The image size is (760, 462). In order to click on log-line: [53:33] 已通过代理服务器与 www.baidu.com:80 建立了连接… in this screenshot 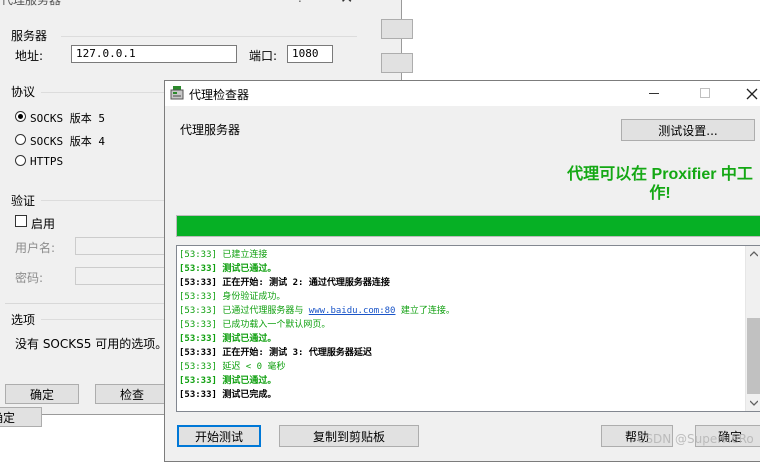, I will do `click(317, 311)`.